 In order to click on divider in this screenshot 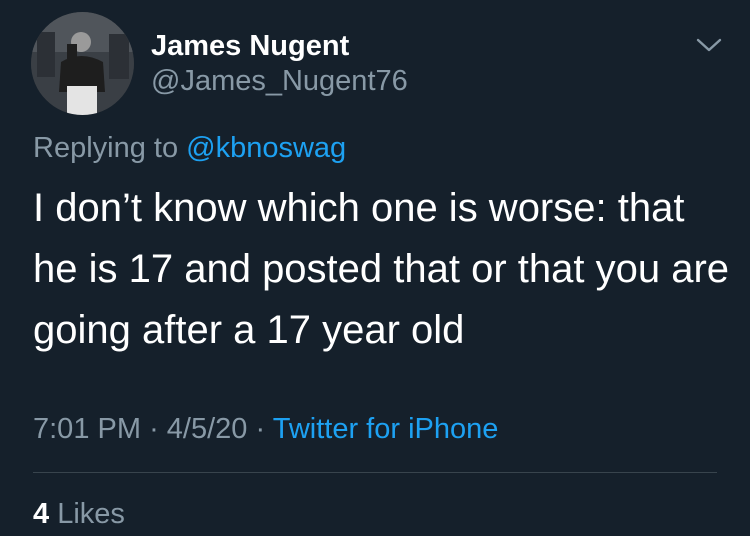, I will do `click(375, 472)`.